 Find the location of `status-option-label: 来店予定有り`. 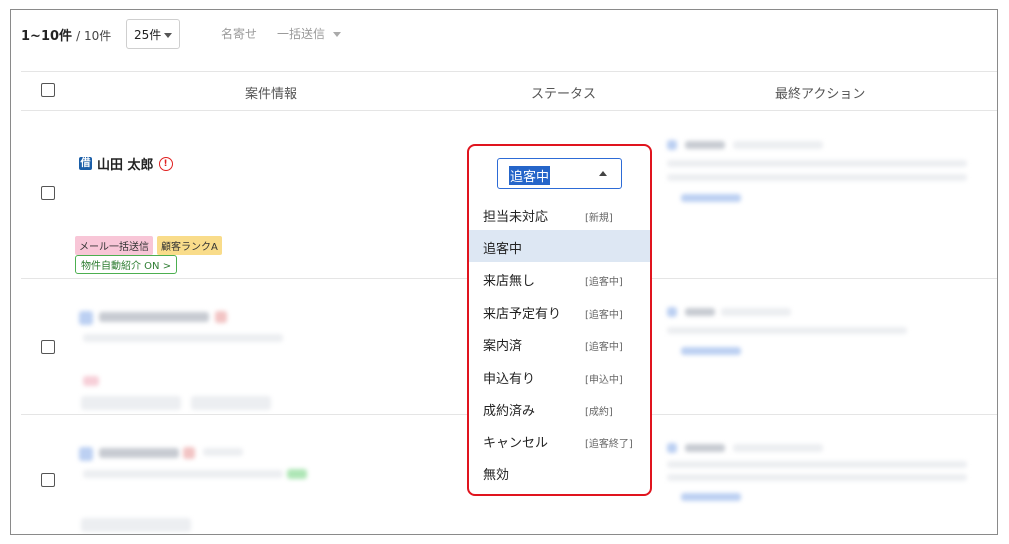

status-option-label: 来店予定有り is located at coordinates (522, 314).